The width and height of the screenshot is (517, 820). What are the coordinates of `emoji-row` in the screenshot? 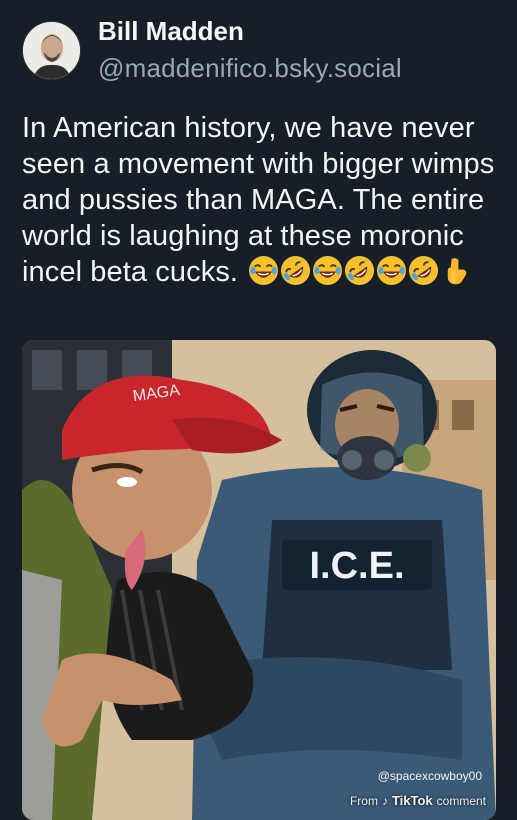 It's located at (359, 270).